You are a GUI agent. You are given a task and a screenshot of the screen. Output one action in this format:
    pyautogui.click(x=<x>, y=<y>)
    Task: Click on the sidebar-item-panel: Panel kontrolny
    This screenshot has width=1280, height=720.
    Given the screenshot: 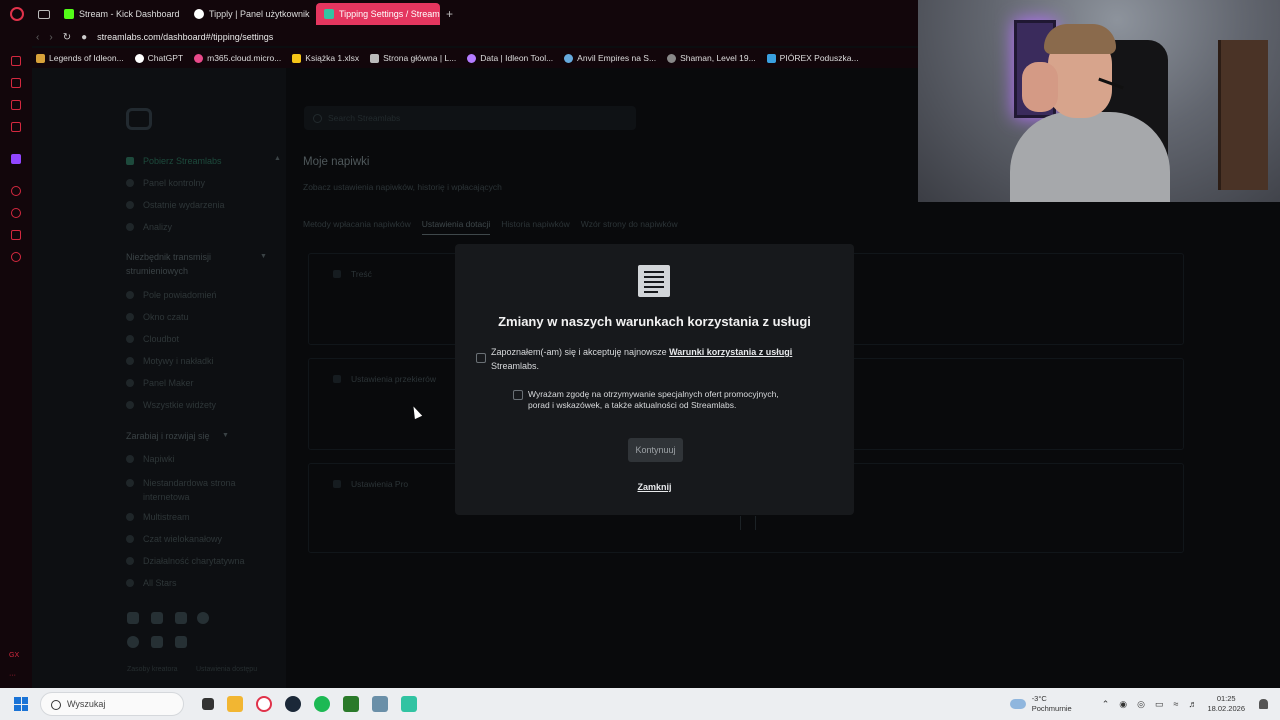 What is the action you would take?
    pyautogui.click(x=165, y=183)
    